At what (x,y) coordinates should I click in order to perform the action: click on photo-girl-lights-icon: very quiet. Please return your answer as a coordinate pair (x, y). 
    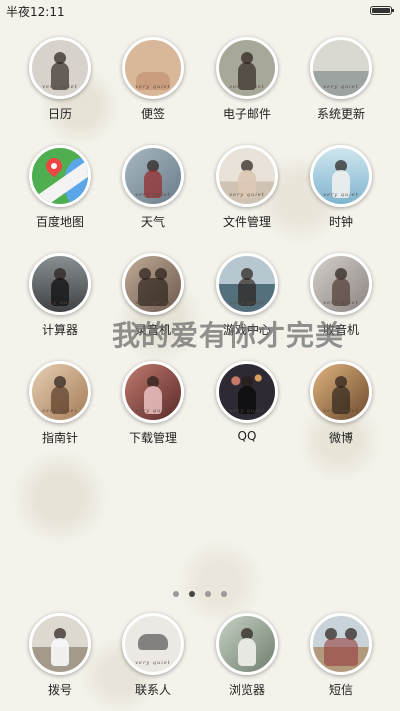
    Looking at the image, I should click on (247, 392).